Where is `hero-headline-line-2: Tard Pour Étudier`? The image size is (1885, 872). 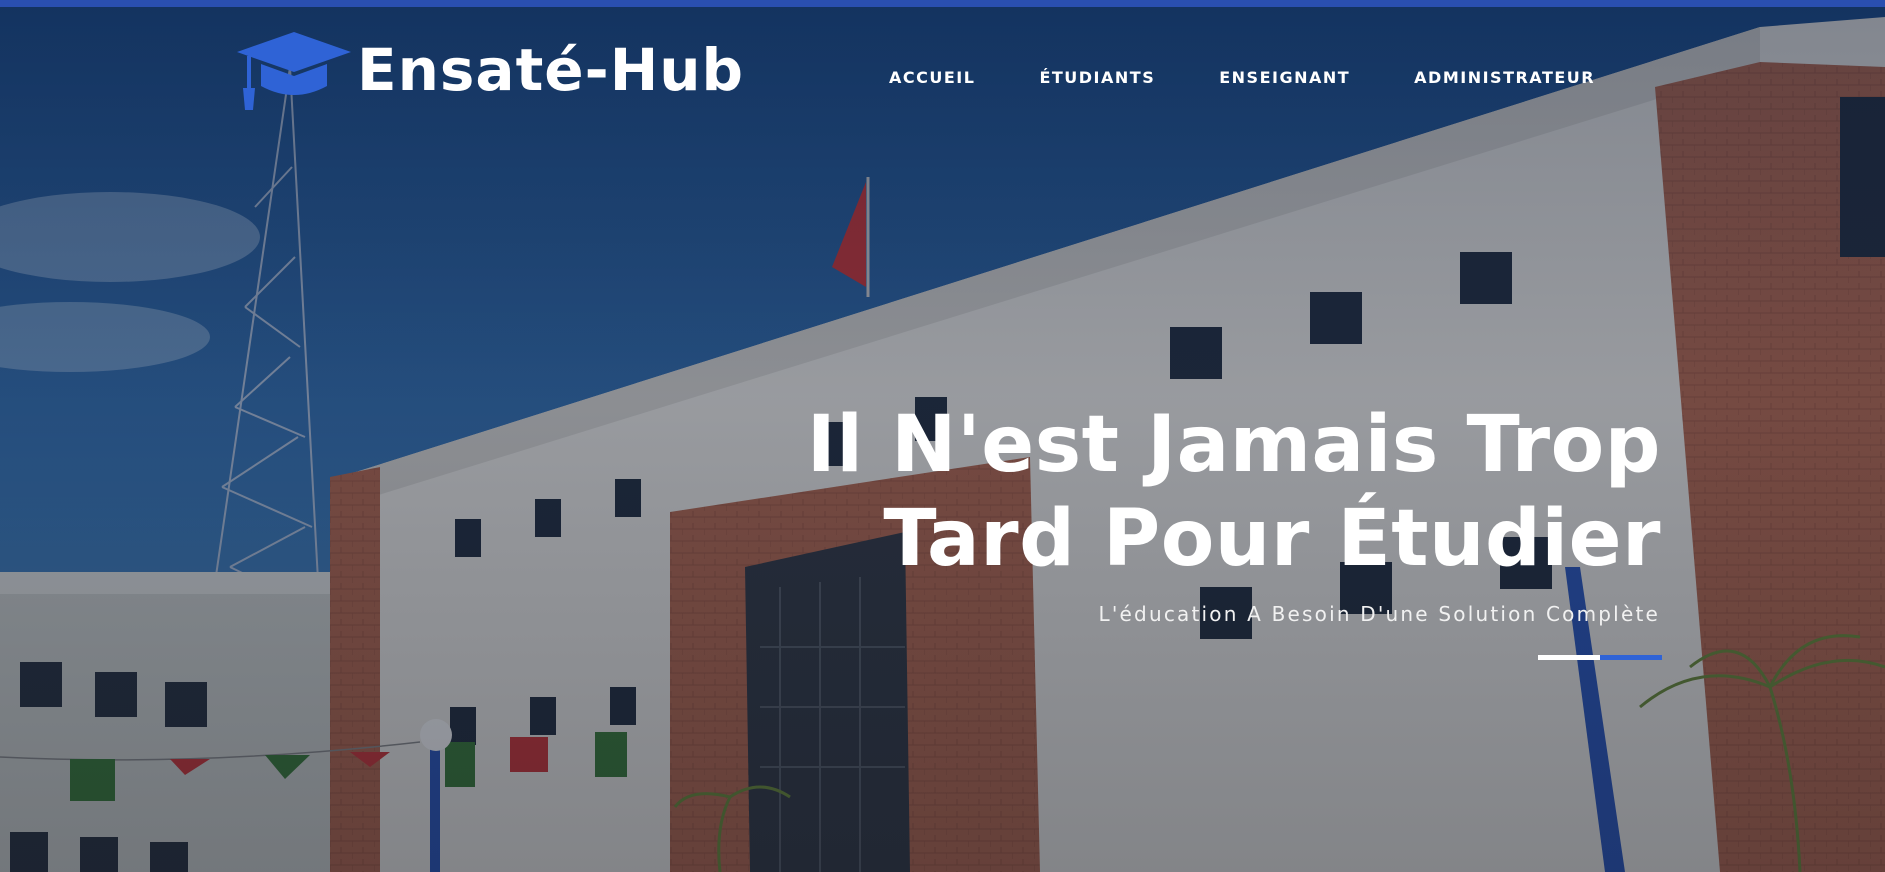
hero-headline-line-2: Tard Pour Étudier is located at coordinates (1272, 539).